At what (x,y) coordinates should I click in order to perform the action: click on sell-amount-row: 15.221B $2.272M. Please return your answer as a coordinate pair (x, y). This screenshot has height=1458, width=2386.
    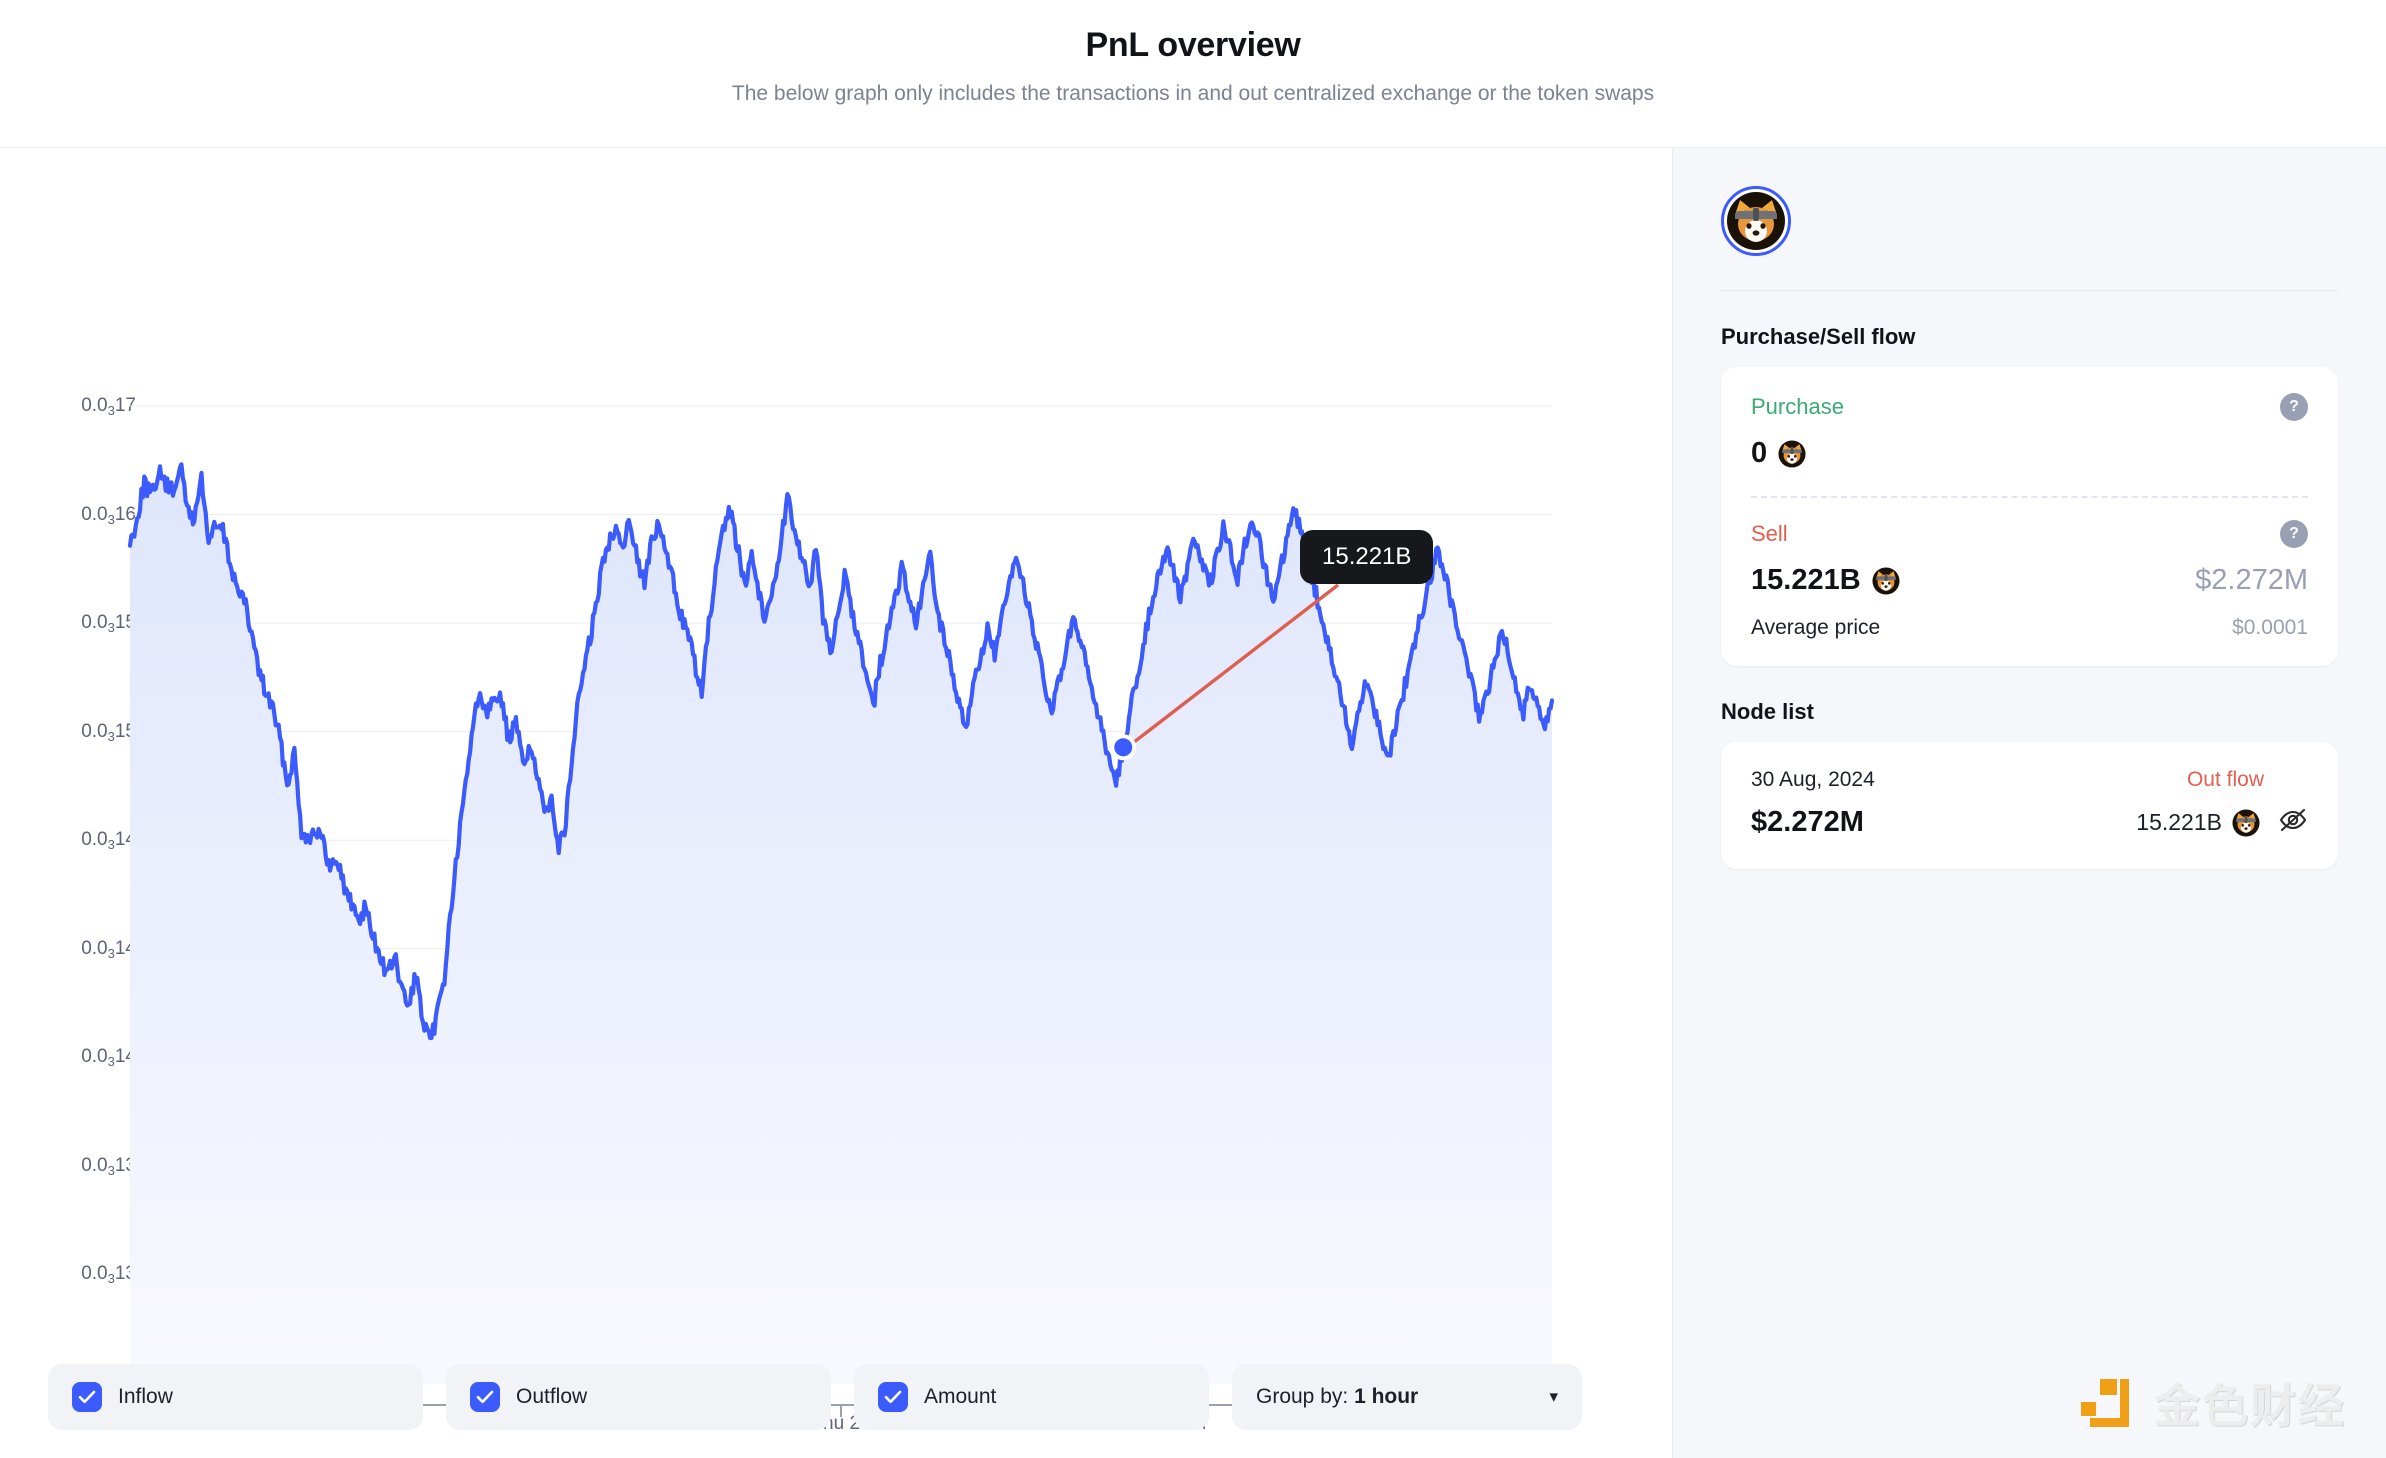
    Looking at the image, I should click on (2029, 580).